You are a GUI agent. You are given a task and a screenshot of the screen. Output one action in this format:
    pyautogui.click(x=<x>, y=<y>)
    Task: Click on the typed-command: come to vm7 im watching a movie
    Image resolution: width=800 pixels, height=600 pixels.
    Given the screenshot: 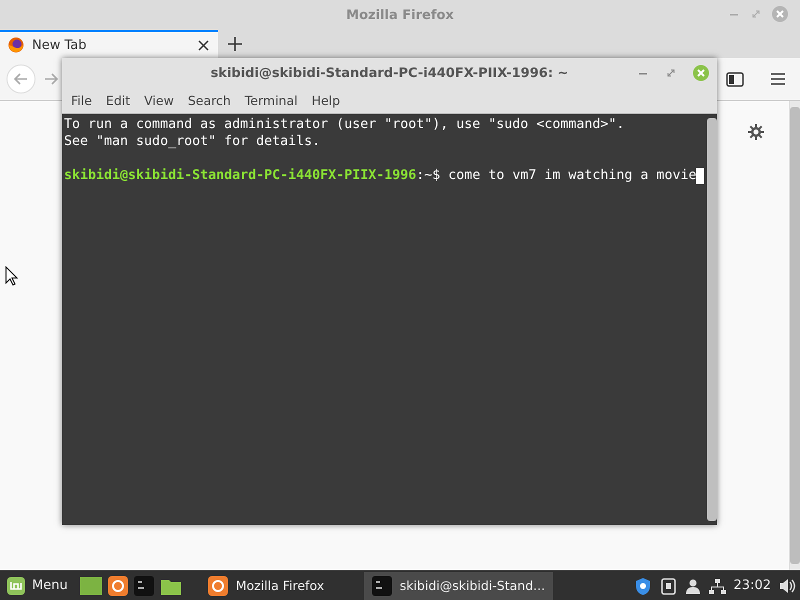 What is the action you would take?
    pyautogui.click(x=572, y=175)
    